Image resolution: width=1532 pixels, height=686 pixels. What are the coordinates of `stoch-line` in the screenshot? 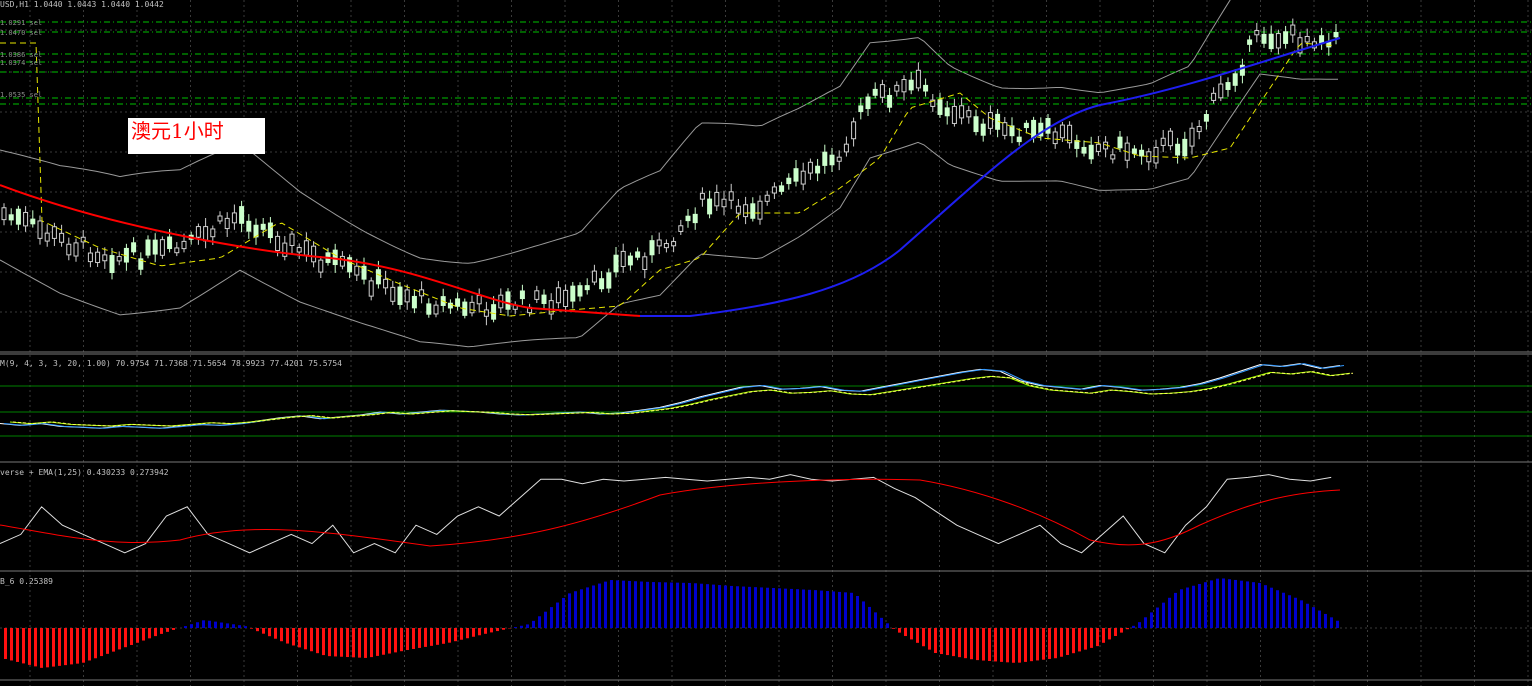 It's located at (674, 396).